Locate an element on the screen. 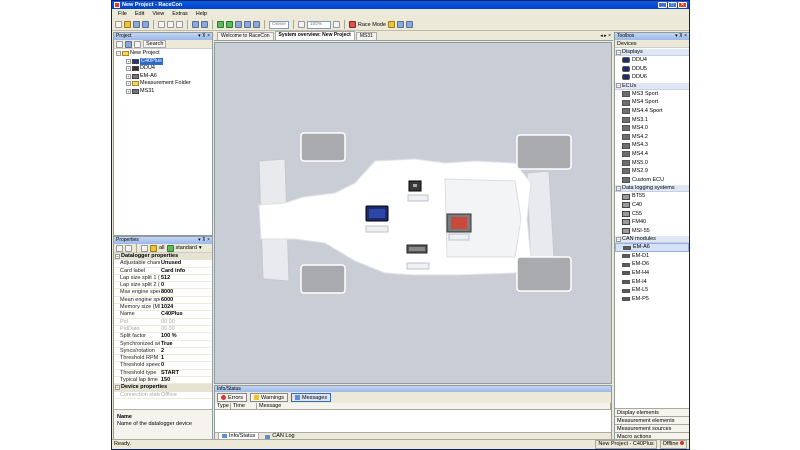 This screenshot has width=800, height=450. property-value: 1 is located at coordinates (186, 358).